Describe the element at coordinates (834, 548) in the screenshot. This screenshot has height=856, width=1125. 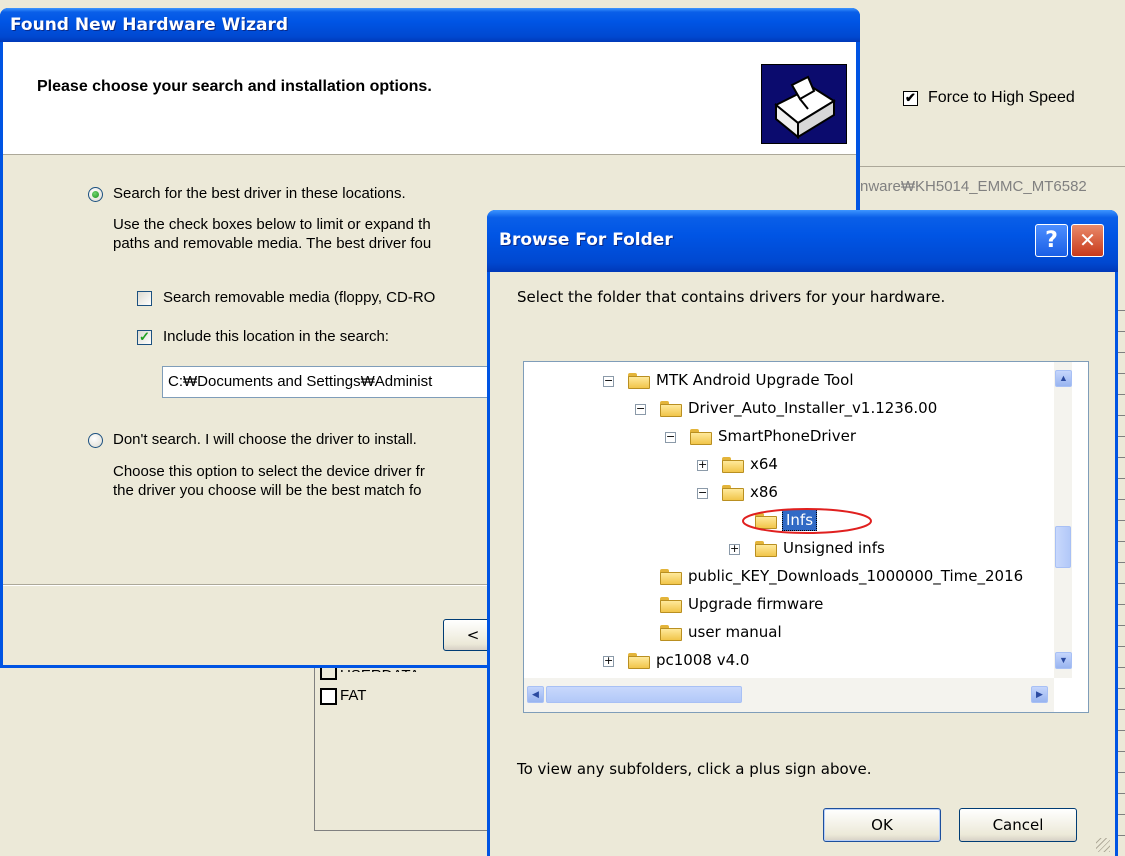
I see `tree-item-label: Unsigned infs` at that location.